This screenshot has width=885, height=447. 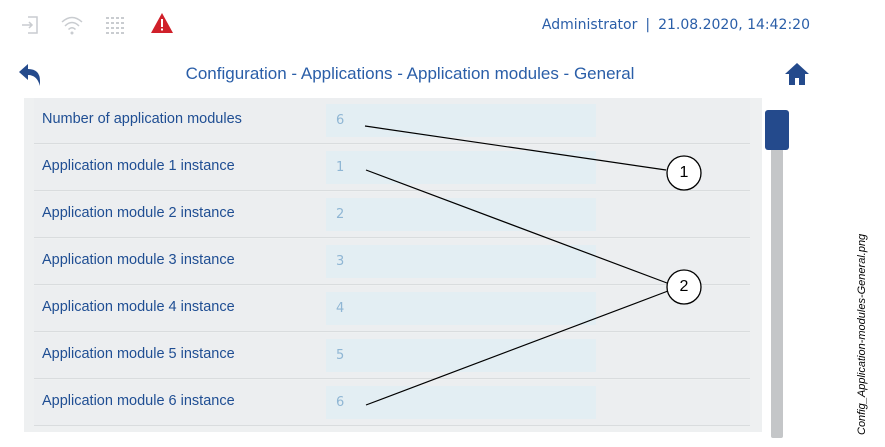 I want to click on row-module-3-instance: Application module 3 instance 3, so click(x=392, y=262).